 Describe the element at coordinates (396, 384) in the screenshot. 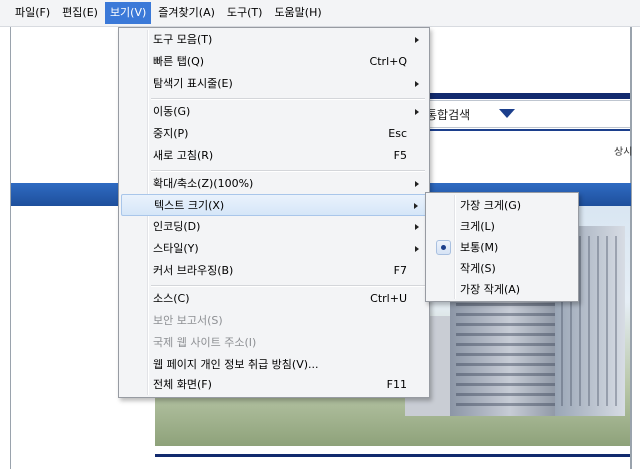

I see `shortcut-label: F11` at that location.